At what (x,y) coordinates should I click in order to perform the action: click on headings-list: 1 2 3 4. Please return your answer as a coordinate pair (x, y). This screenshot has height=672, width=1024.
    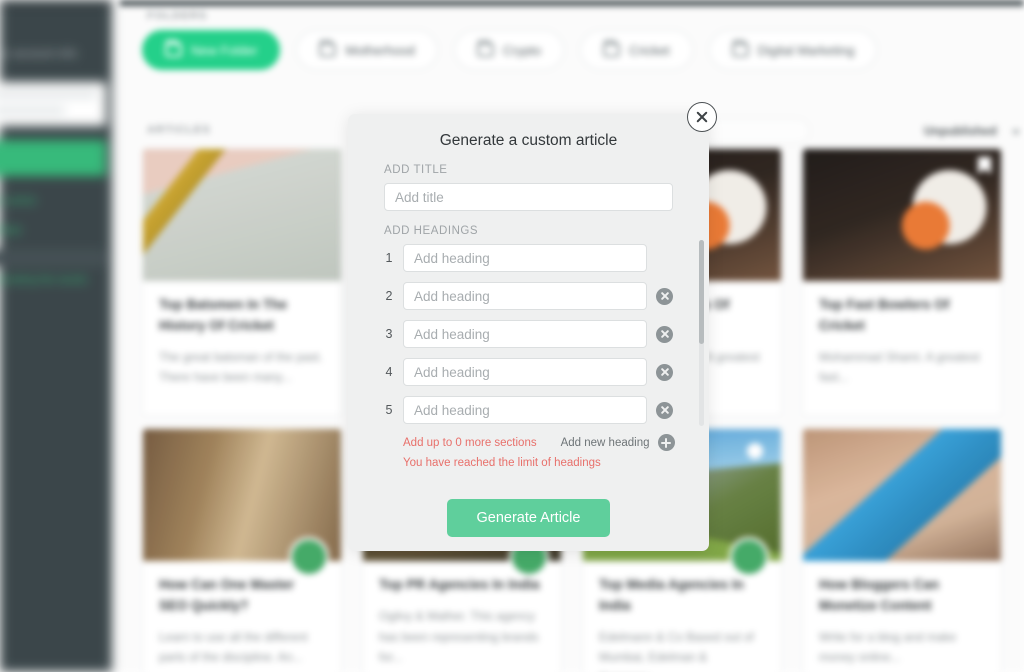
    Looking at the image, I should click on (528, 334).